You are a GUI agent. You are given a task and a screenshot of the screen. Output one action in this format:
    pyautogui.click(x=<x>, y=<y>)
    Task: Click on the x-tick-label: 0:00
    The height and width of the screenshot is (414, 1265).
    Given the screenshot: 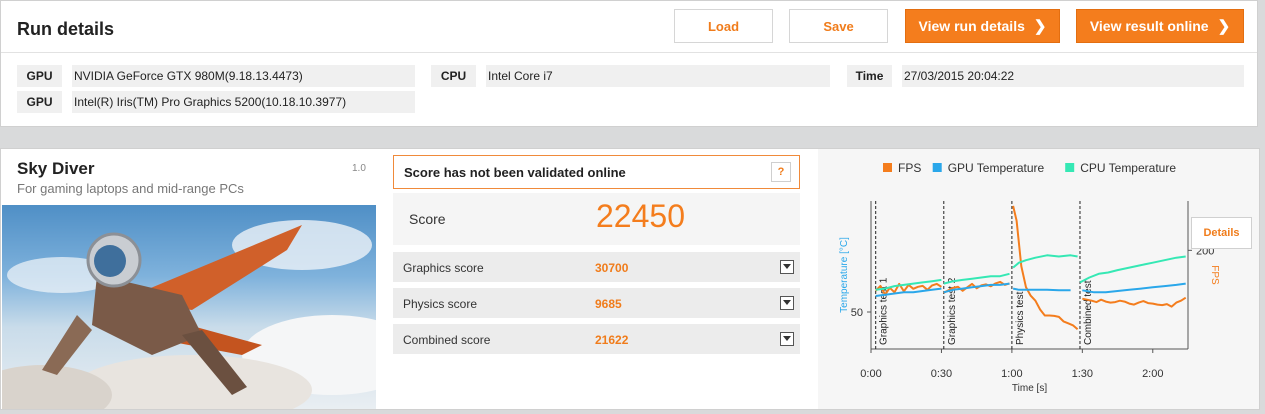 What is the action you would take?
    pyautogui.click(x=870, y=374)
    